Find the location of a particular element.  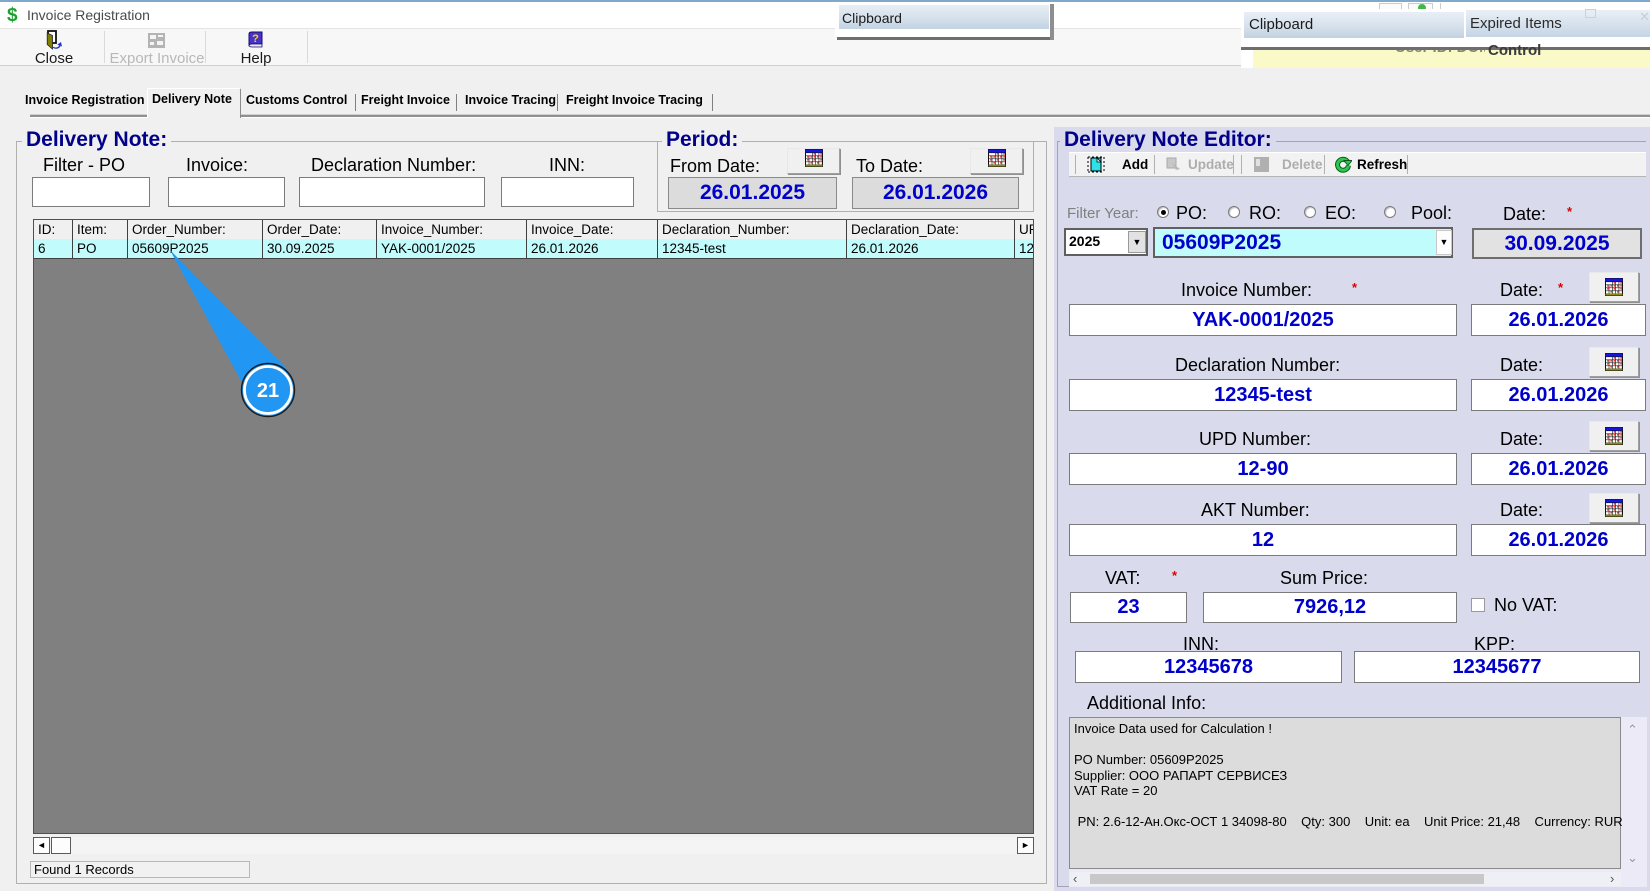

svg-text: 21 is located at coordinates (268, 391).